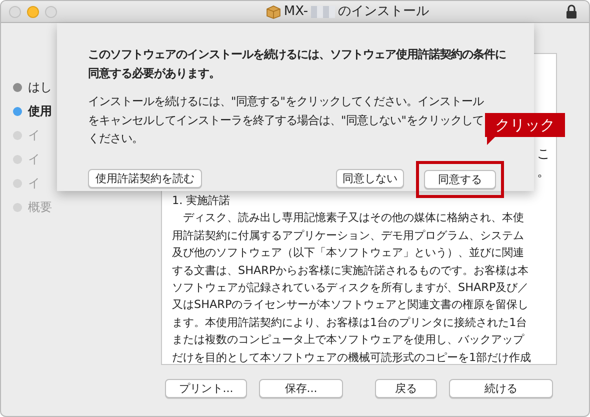 This screenshot has width=590, height=417. Describe the element at coordinates (296, 11) in the screenshot. I see `window-title: MX-` at that location.